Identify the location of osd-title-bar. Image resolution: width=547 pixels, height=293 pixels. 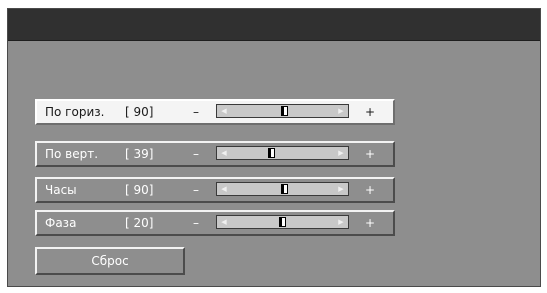
(274, 25).